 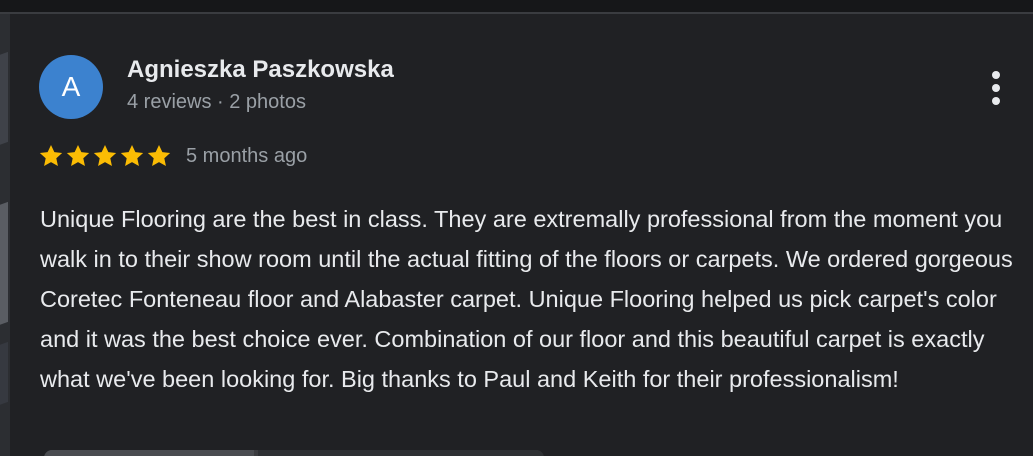 I want to click on reviewer-meta: 4 reviews · 2 photos, so click(x=216, y=102).